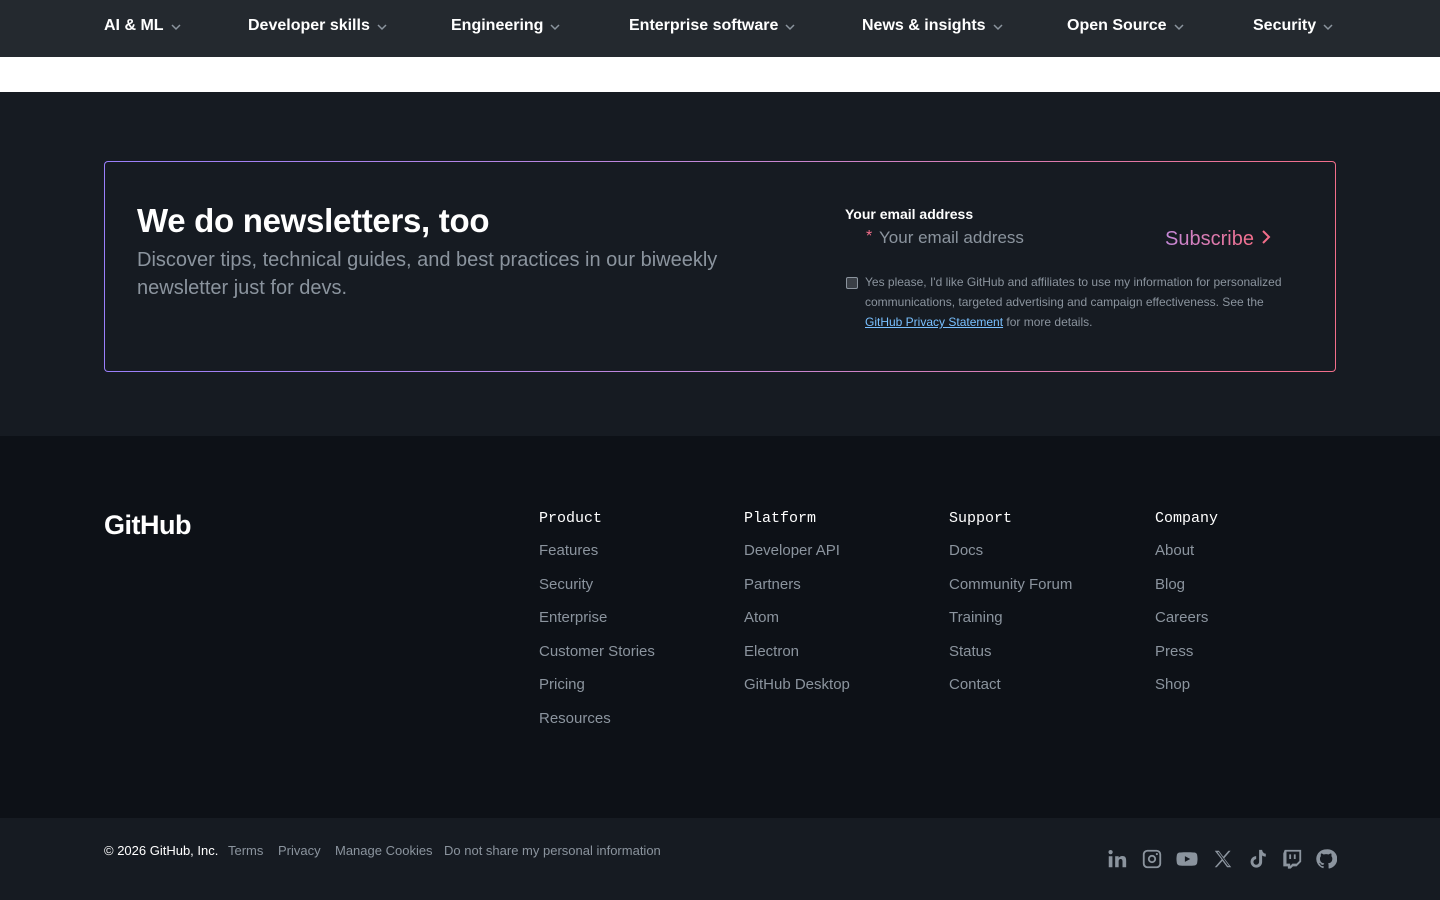 This screenshot has width=1440, height=900. What do you see at coordinates (384, 850) in the screenshot?
I see `manage-cookies-link: Manage Cookies` at bounding box center [384, 850].